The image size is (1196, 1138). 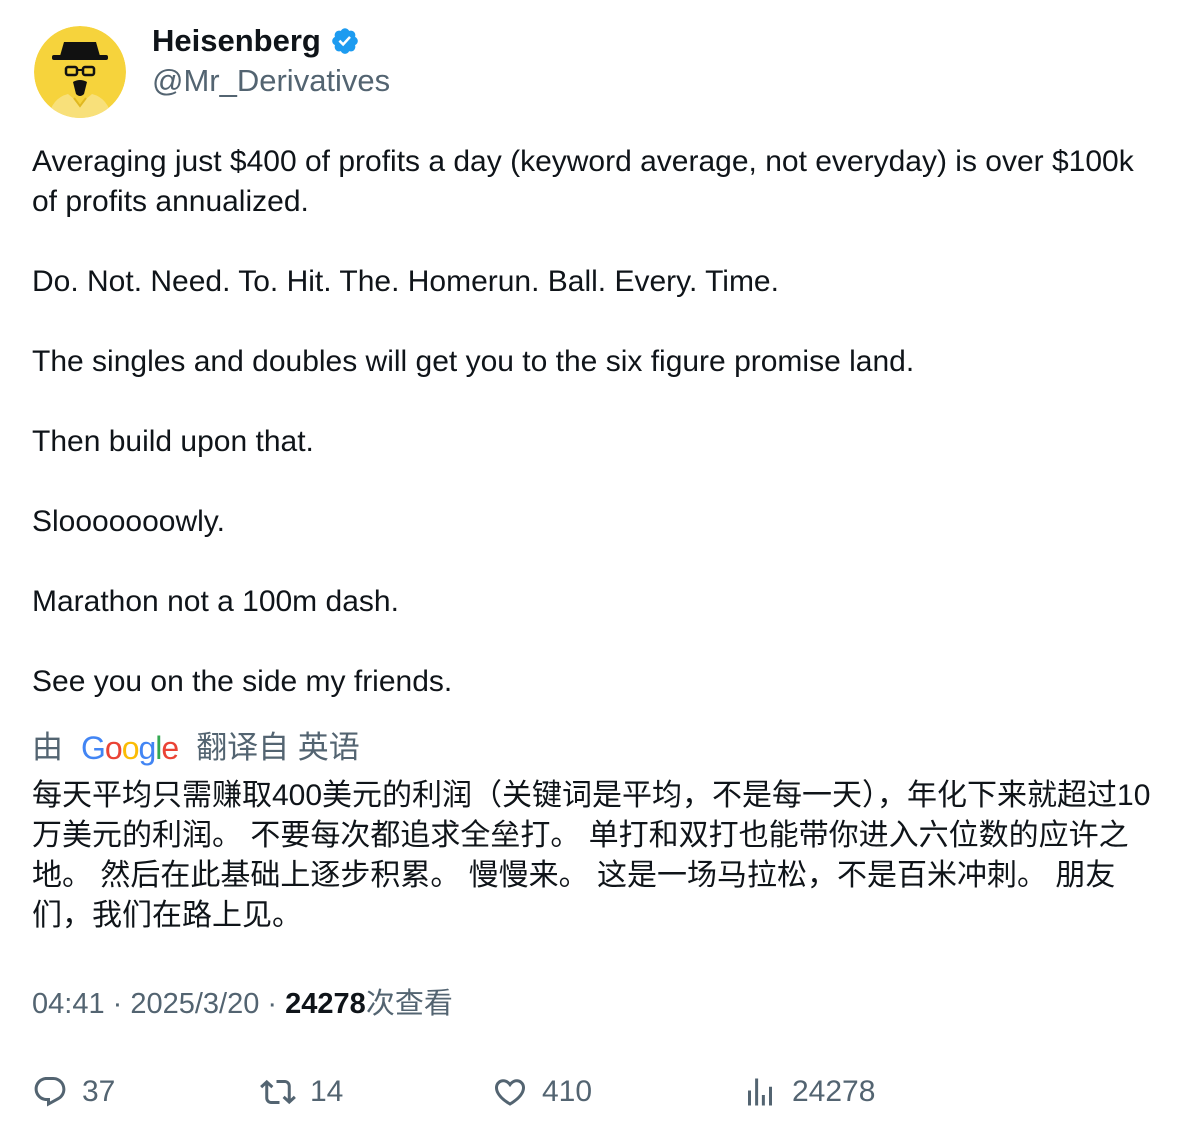 I want to click on translation-suffix: 翻译自 英语, so click(x=278, y=747).